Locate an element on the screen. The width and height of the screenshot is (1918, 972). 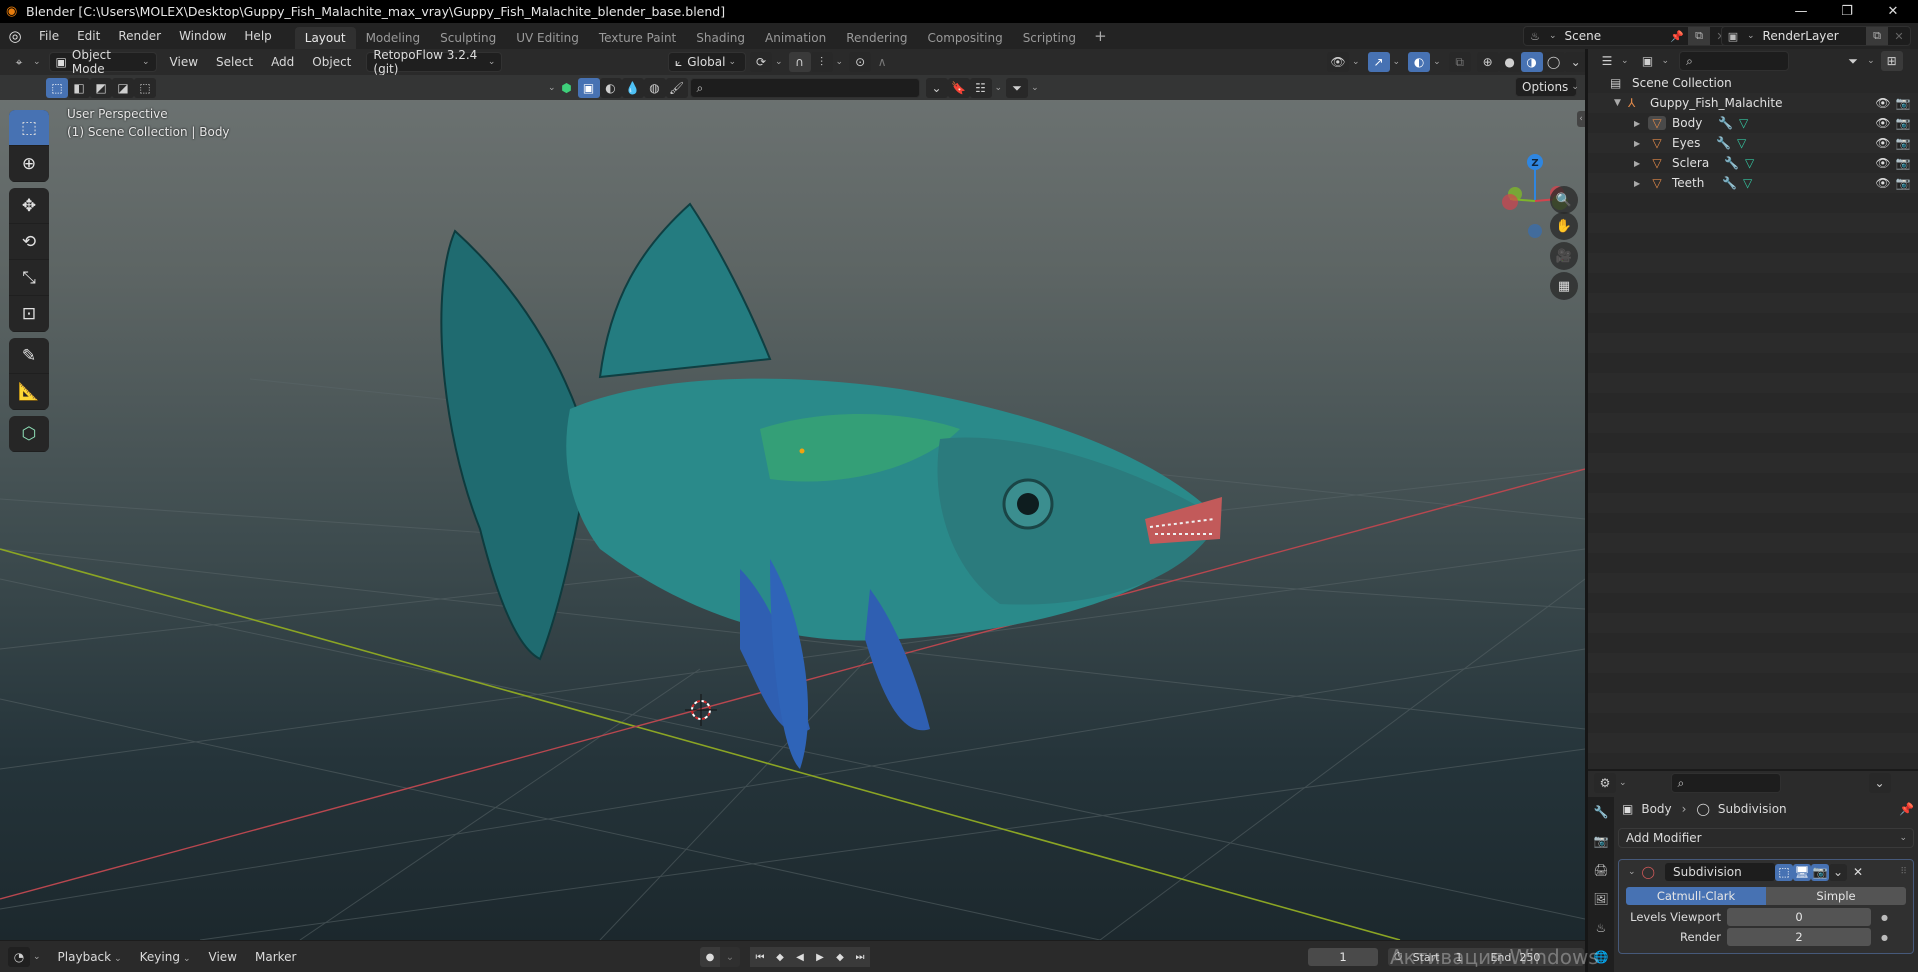
menu-add: Add is located at coordinates (282, 62).